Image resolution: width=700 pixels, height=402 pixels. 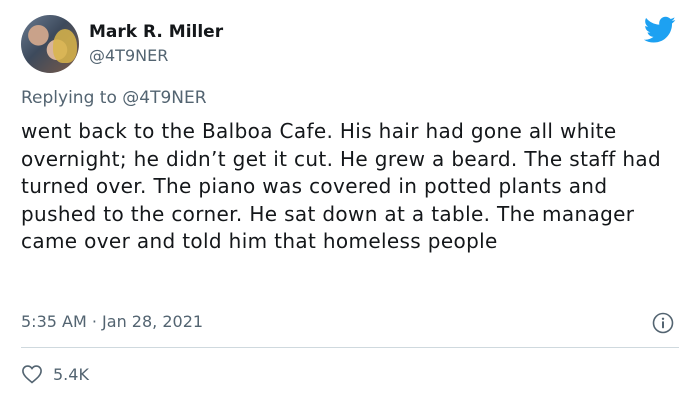 I want to click on replying-to-mention: @4T9NER, so click(x=164, y=98).